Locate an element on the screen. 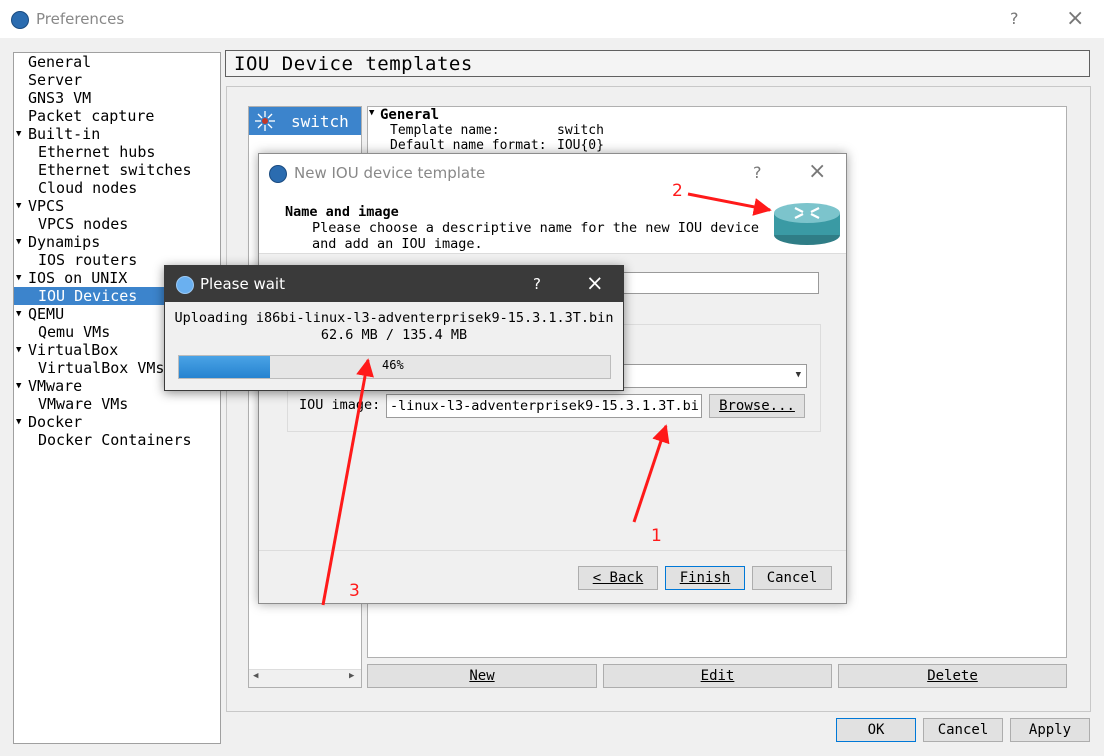 This screenshot has height=756, width=1104. annotation-label-3: 3 is located at coordinates (354, 591).